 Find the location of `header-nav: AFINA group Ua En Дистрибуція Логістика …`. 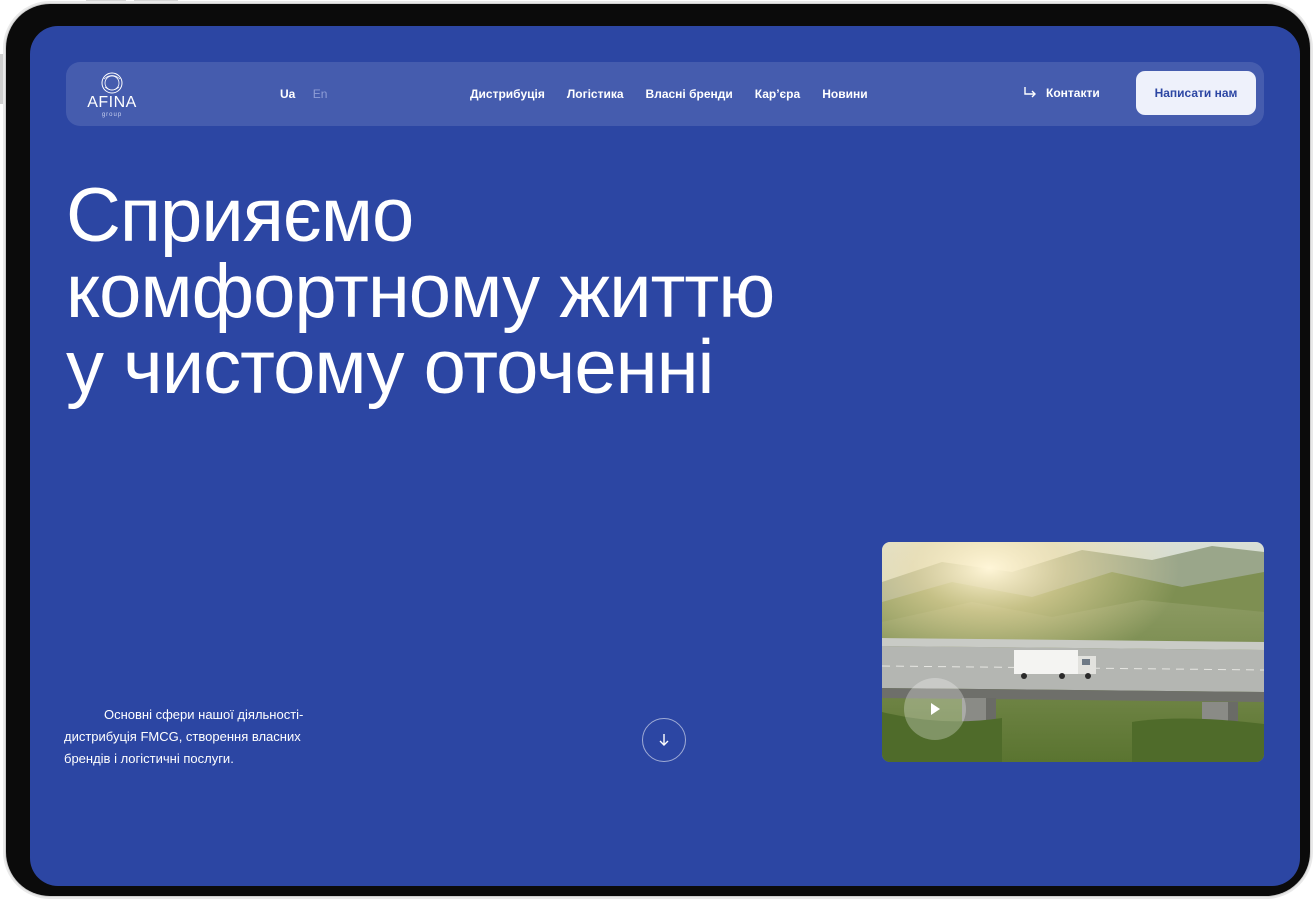

header-nav: AFINA group Ua En Дистрибуція Логістика … is located at coordinates (665, 94).